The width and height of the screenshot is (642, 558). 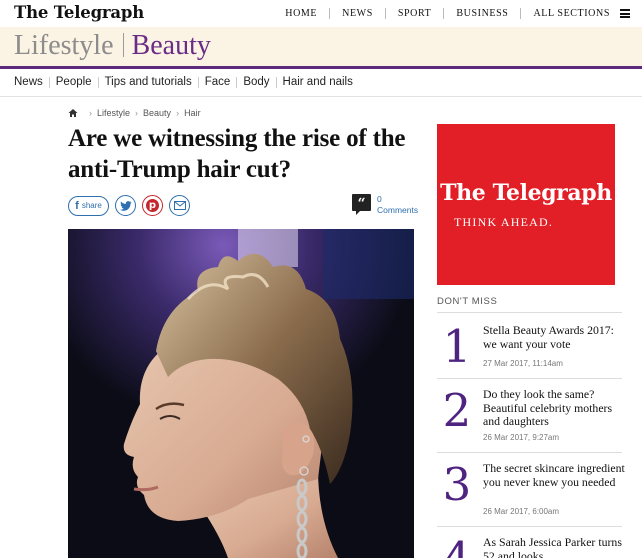 I want to click on dont-miss-date: 26 Mar 2017, 6:00am, so click(x=521, y=511).